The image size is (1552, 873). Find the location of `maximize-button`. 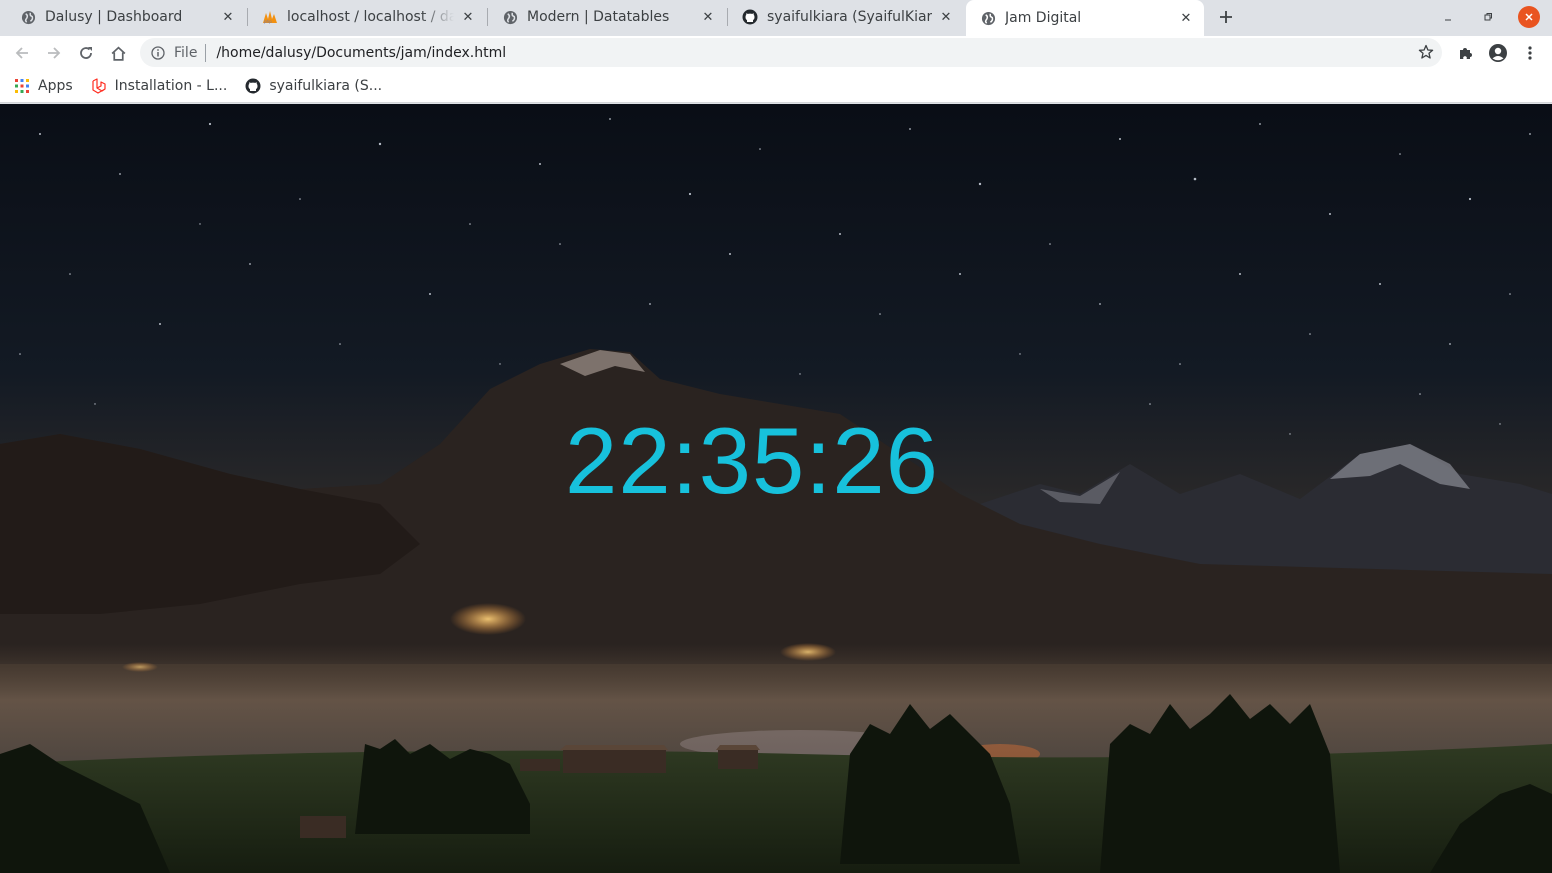

maximize-button is located at coordinates (1488, 17).